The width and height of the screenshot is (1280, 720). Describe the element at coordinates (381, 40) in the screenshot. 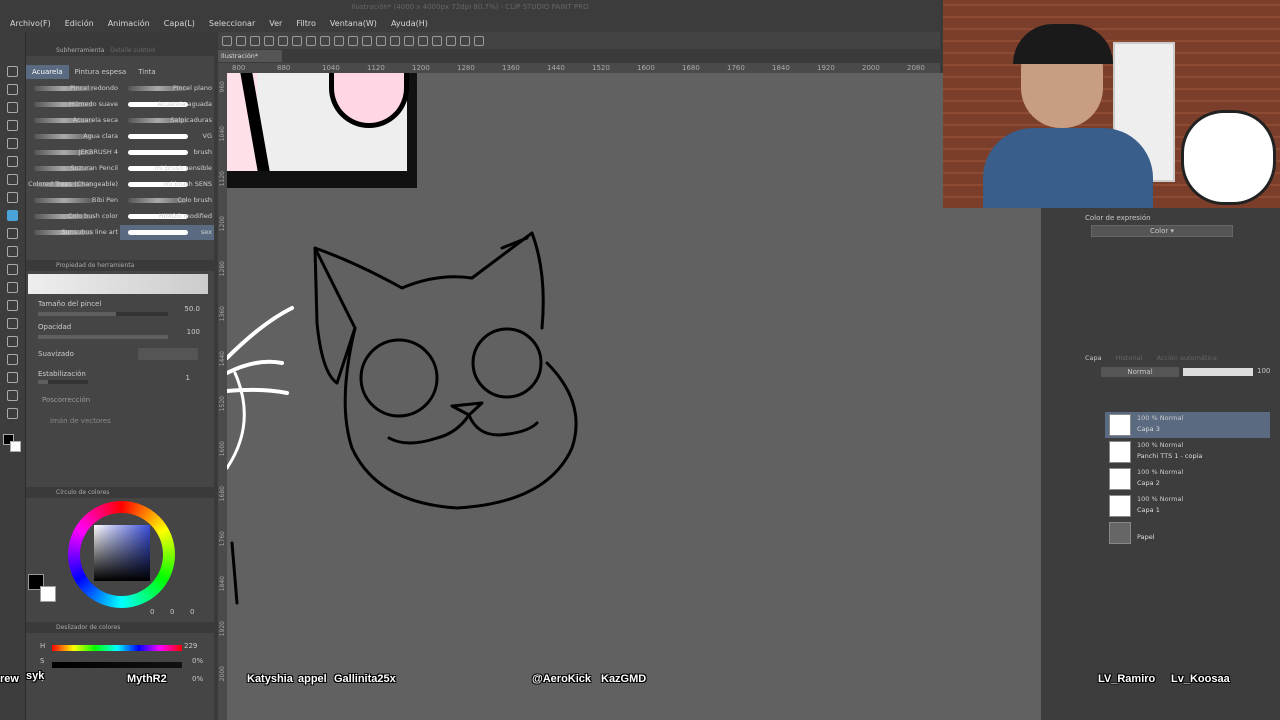

I see `grid-icon` at that location.